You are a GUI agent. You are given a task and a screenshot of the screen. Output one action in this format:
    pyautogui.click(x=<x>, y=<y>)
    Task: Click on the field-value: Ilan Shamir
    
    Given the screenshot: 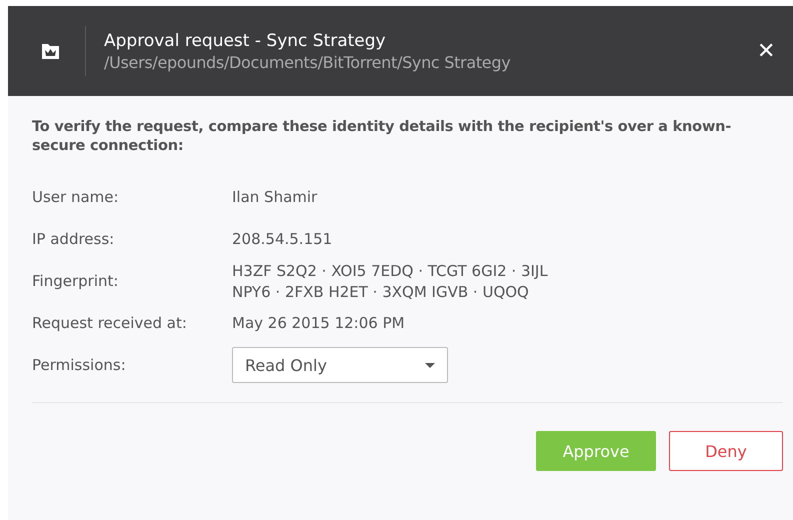 What is the action you would take?
    pyautogui.click(x=275, y=197)
    